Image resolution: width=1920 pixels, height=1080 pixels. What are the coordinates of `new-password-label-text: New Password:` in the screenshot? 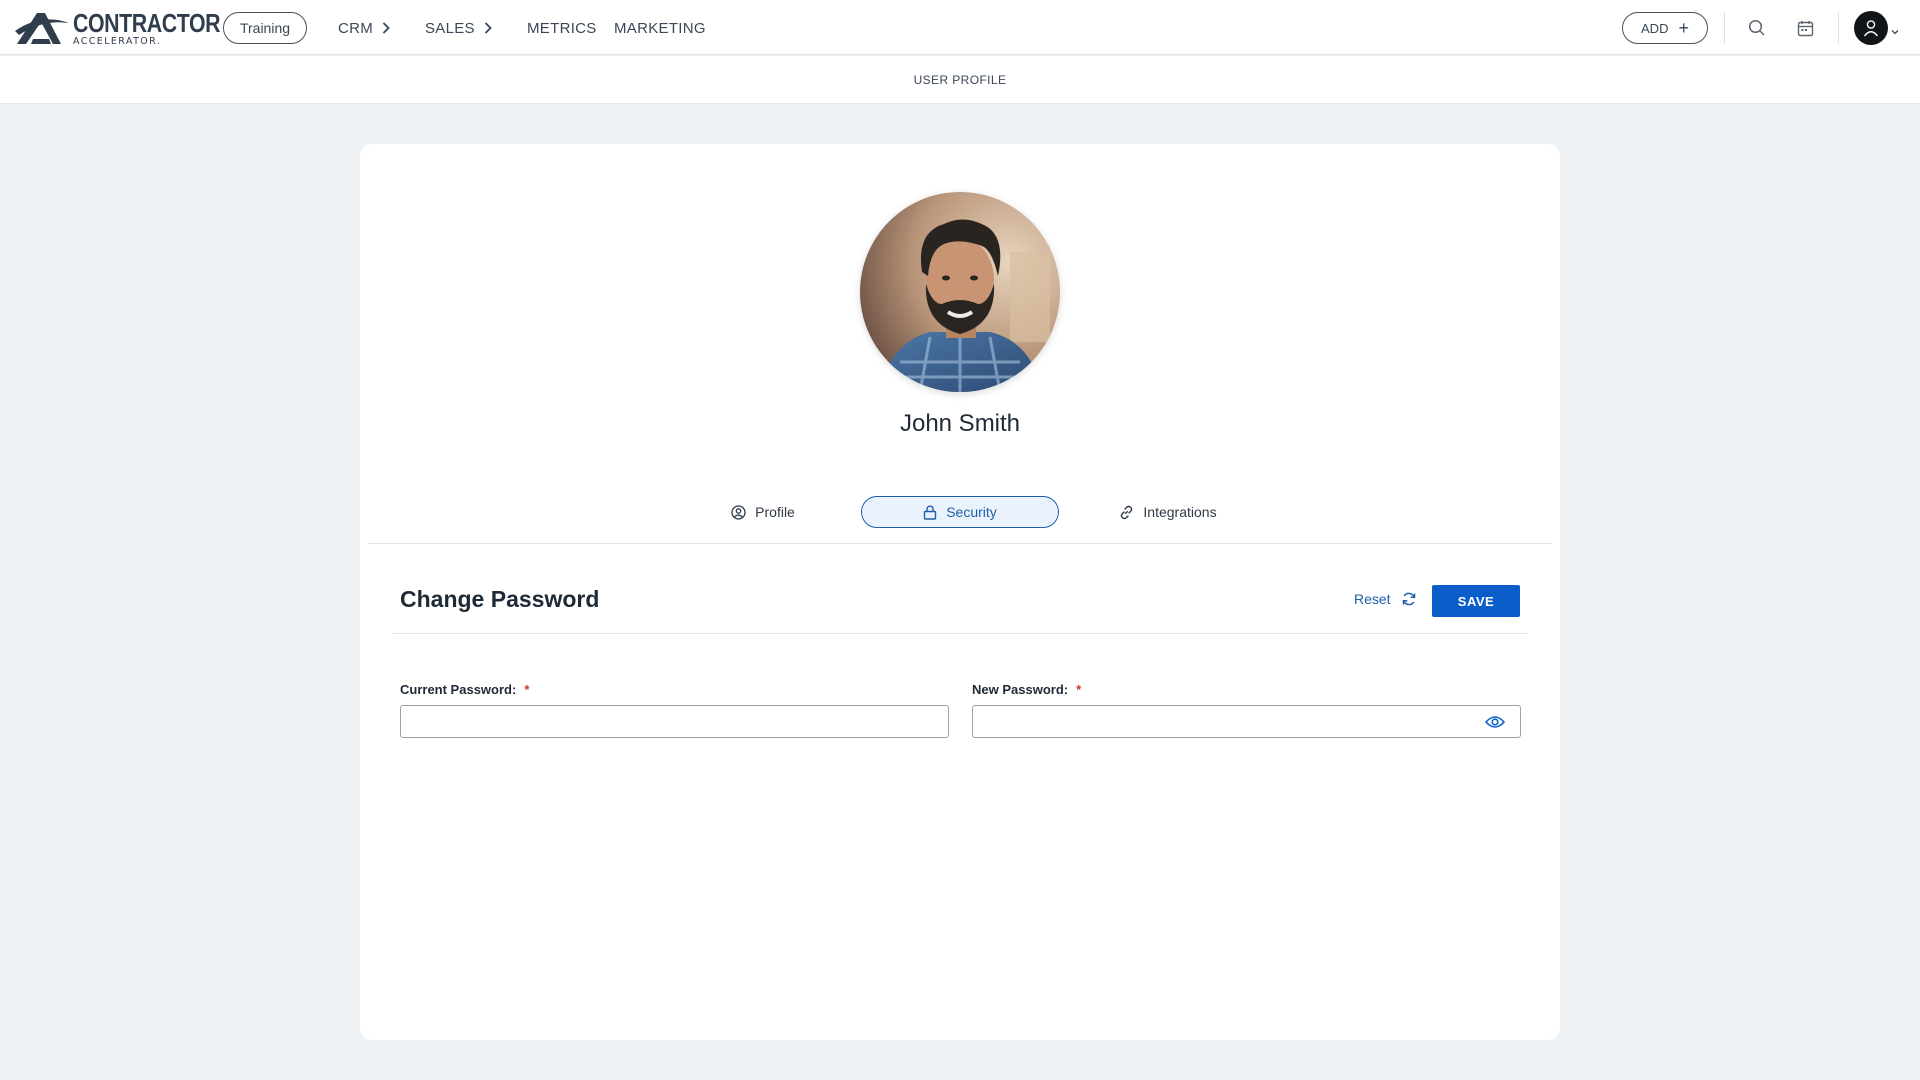 It's located at (1020, 689).